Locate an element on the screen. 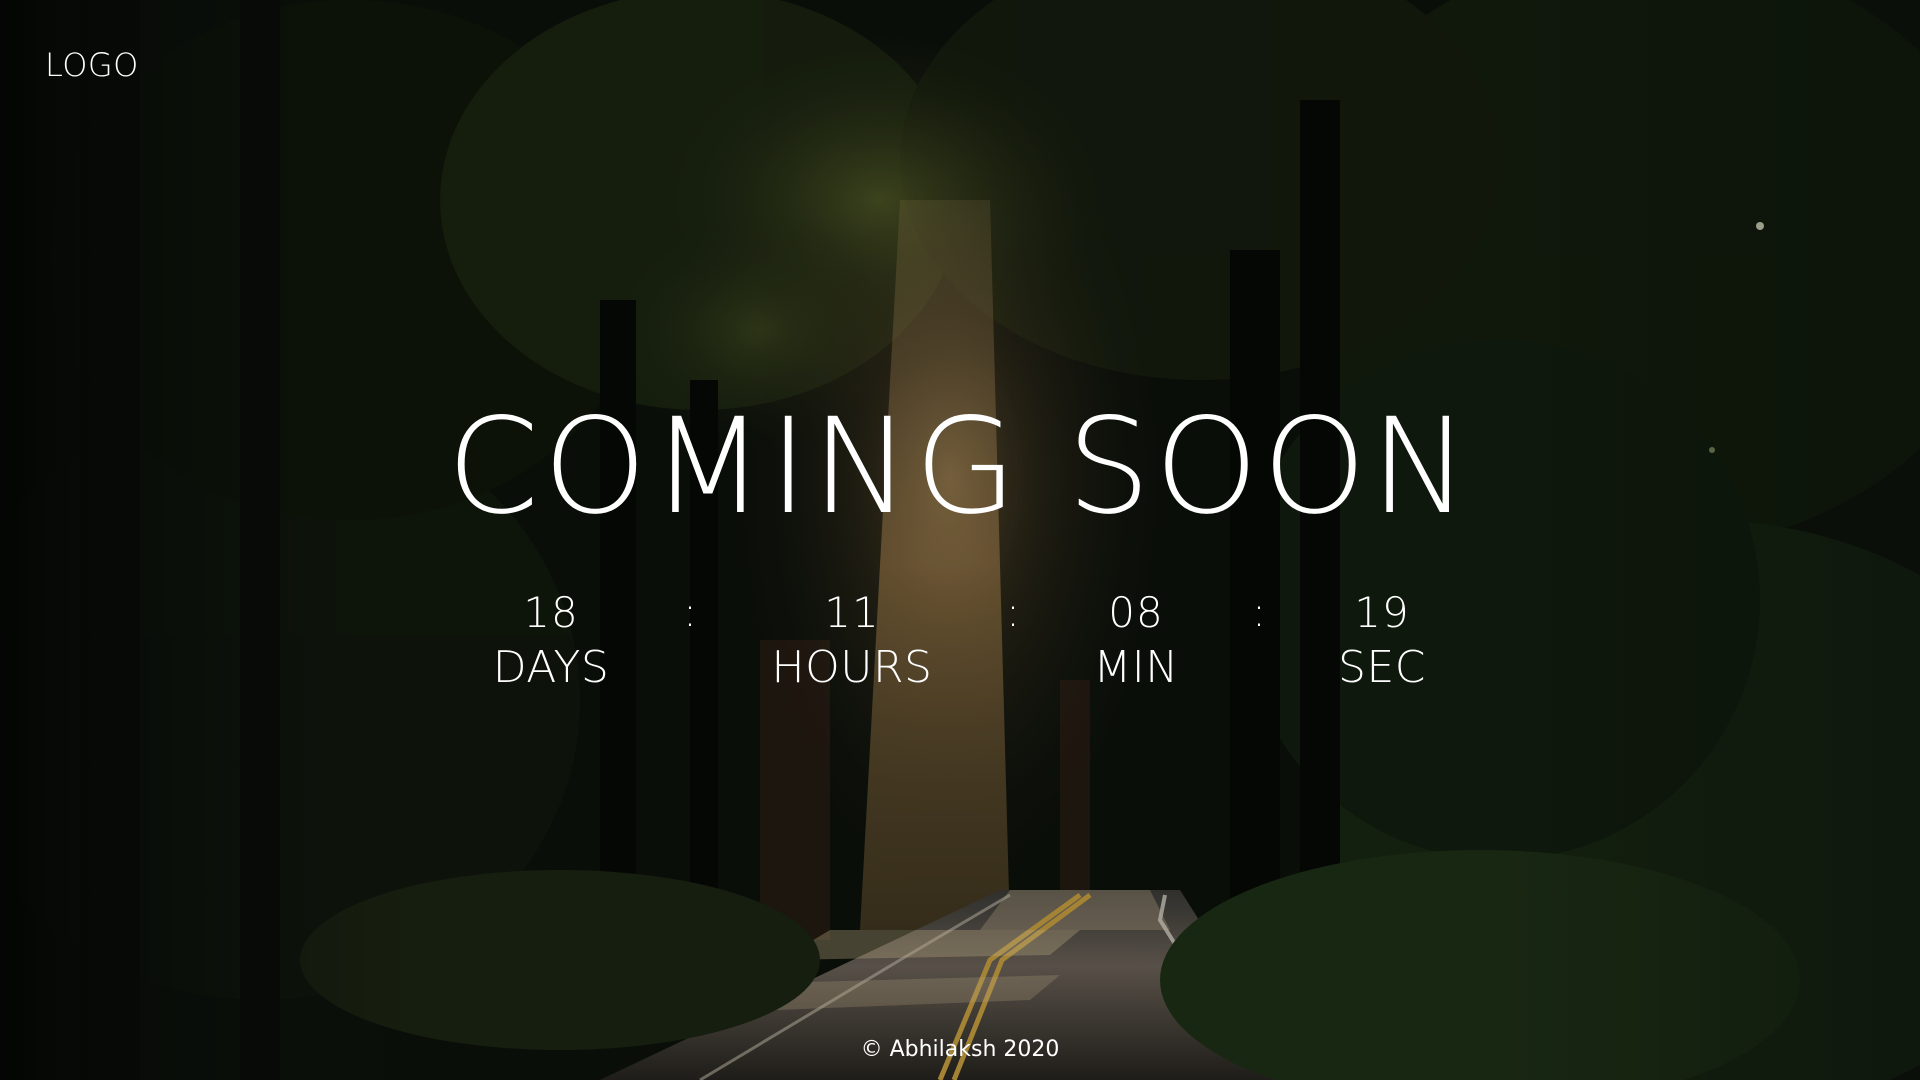 The height and width of the screenshot is (1080, 1920). footer: © Abhilaksh 2020 is located at coordinates (960, 1050).